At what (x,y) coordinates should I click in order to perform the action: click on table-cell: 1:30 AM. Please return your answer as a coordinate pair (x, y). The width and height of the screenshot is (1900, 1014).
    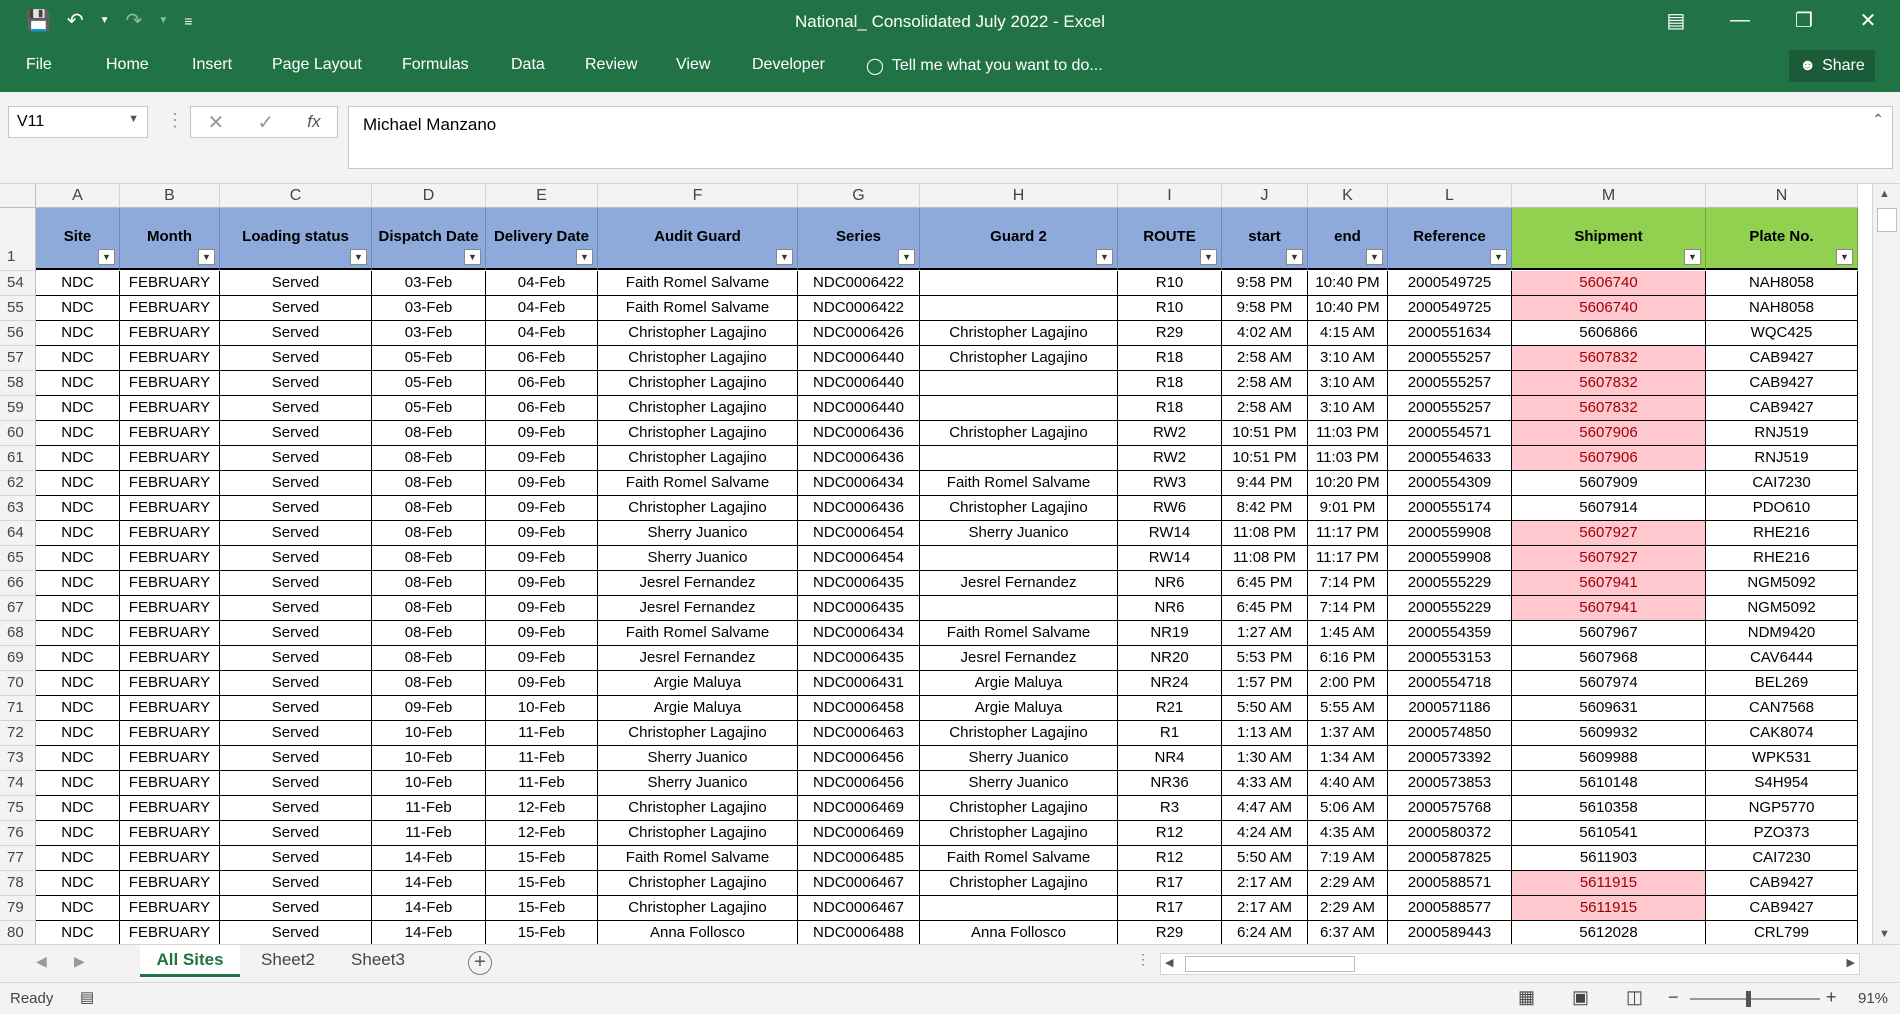
    Looking at the image, I should click on (1265, 758).